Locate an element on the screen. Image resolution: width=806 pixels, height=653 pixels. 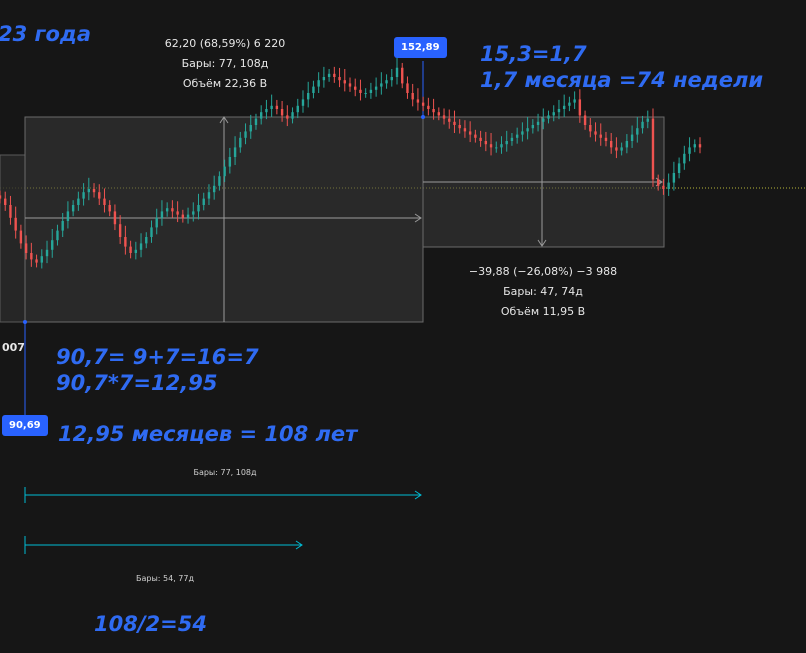
range-ruler-short is located at coordinates (163, 545).